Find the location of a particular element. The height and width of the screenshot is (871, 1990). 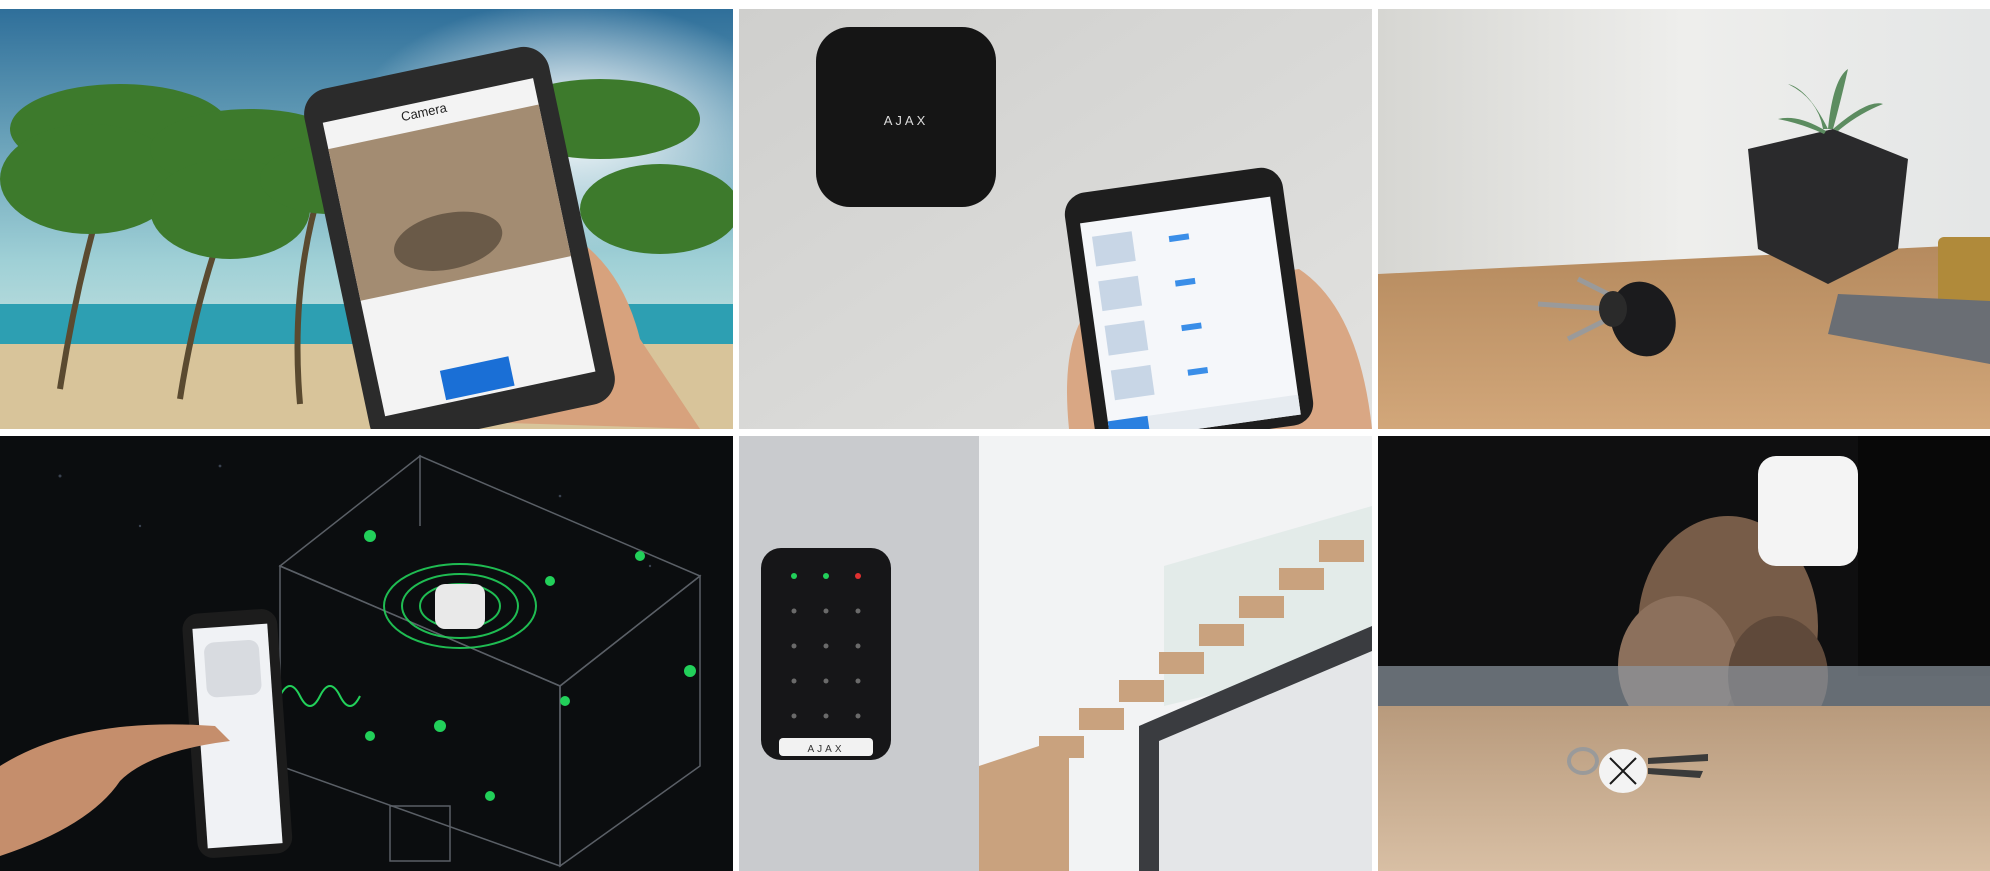

keypad-device: AJAX is located at coordinates (826, 654).